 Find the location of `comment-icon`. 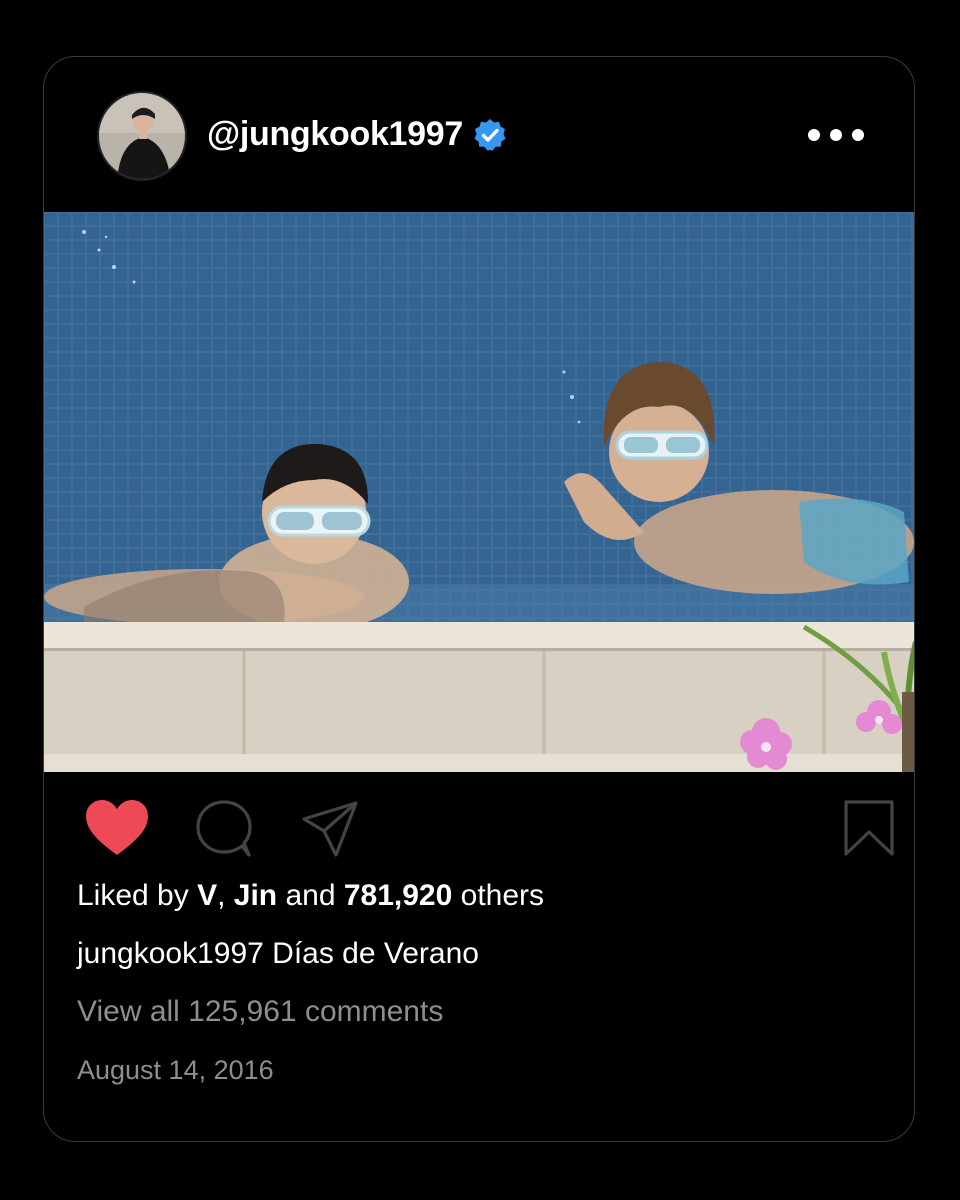

comment-icon is located at coordinates (224, 828).